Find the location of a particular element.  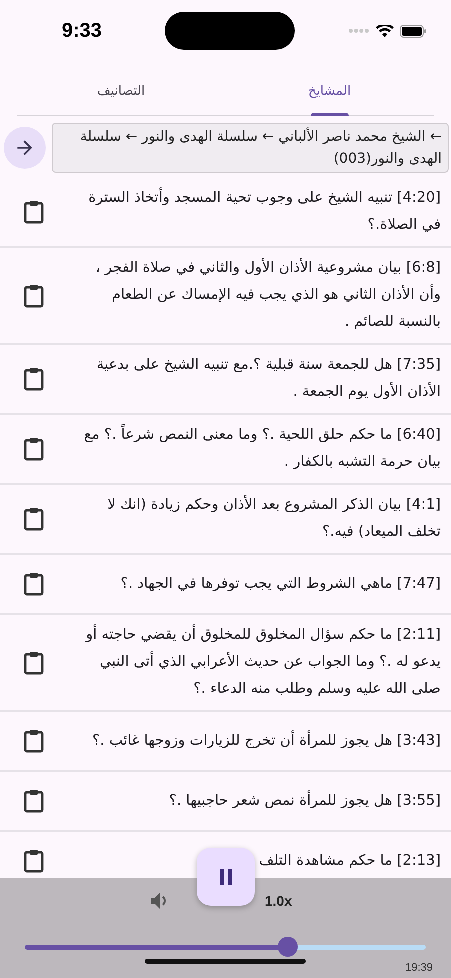

list-item: [3:43] هل يجوز للمرأة أن تخرج للزيارات وزوجها غائب .؟ is located at coordinates (225, 742).